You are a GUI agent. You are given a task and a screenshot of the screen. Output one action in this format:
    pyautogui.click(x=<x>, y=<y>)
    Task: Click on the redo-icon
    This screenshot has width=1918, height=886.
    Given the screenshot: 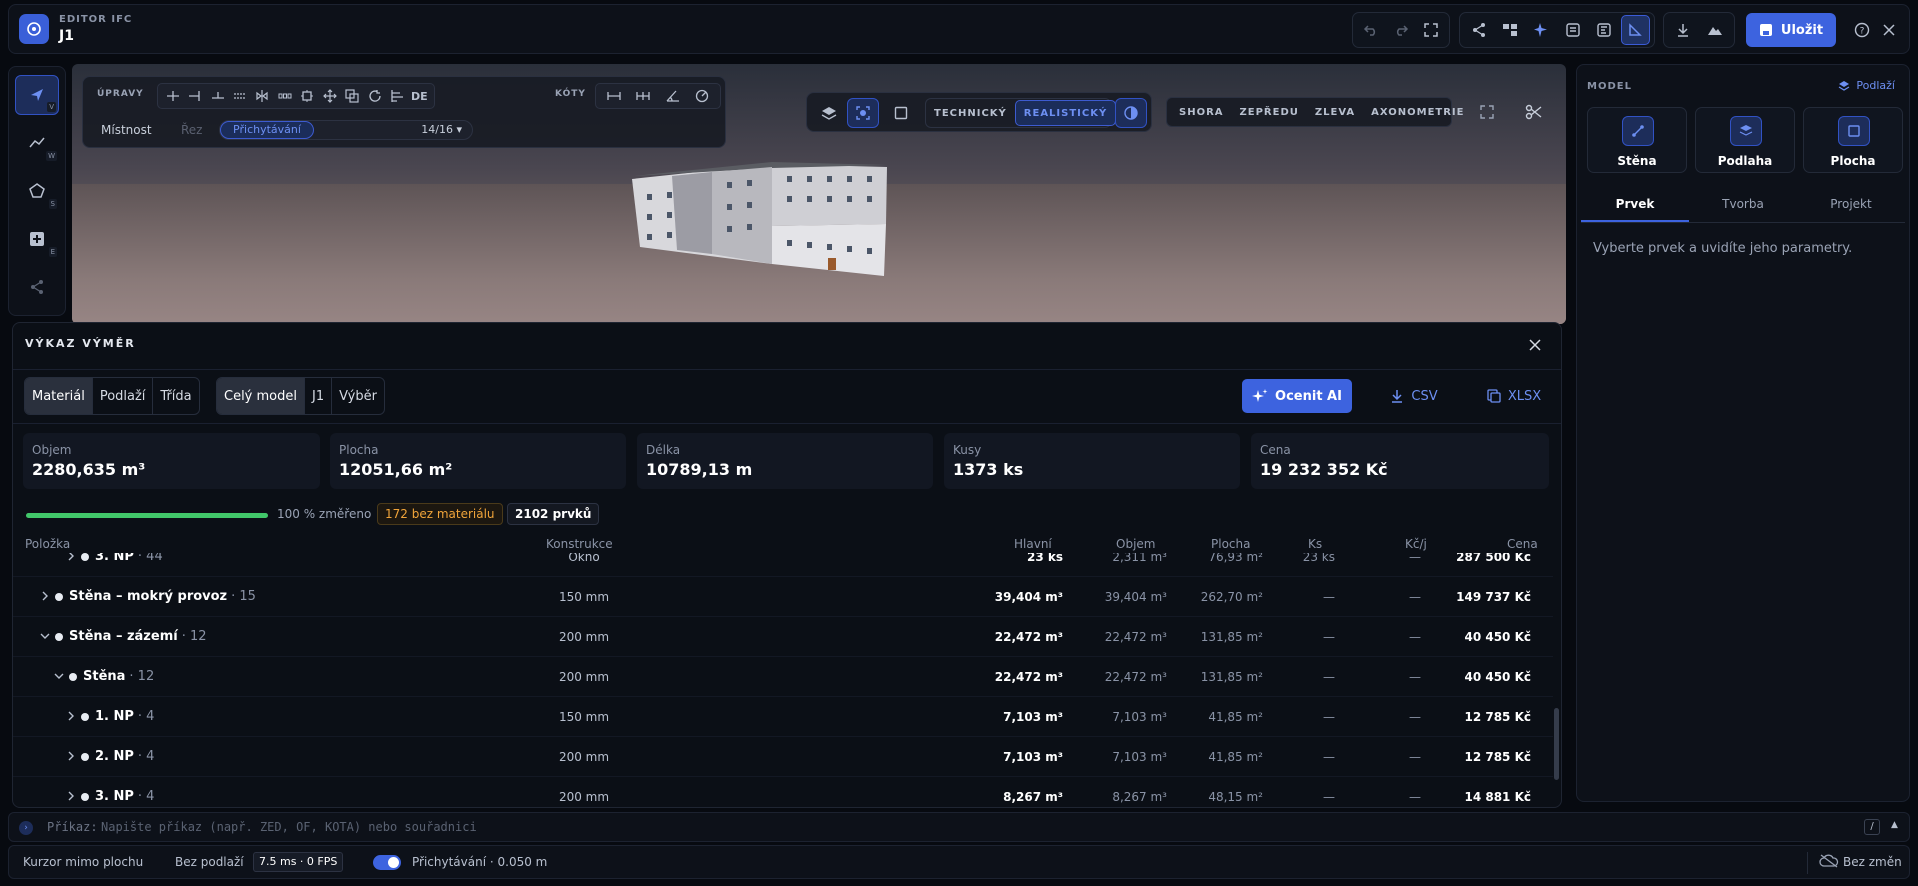 What is the action you would take?
    pyautogui.click(x=1401, y=30)
    